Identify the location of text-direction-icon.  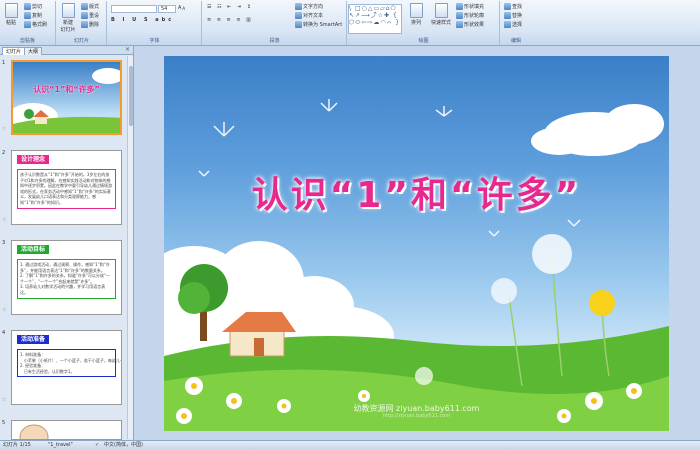
(298, 6).